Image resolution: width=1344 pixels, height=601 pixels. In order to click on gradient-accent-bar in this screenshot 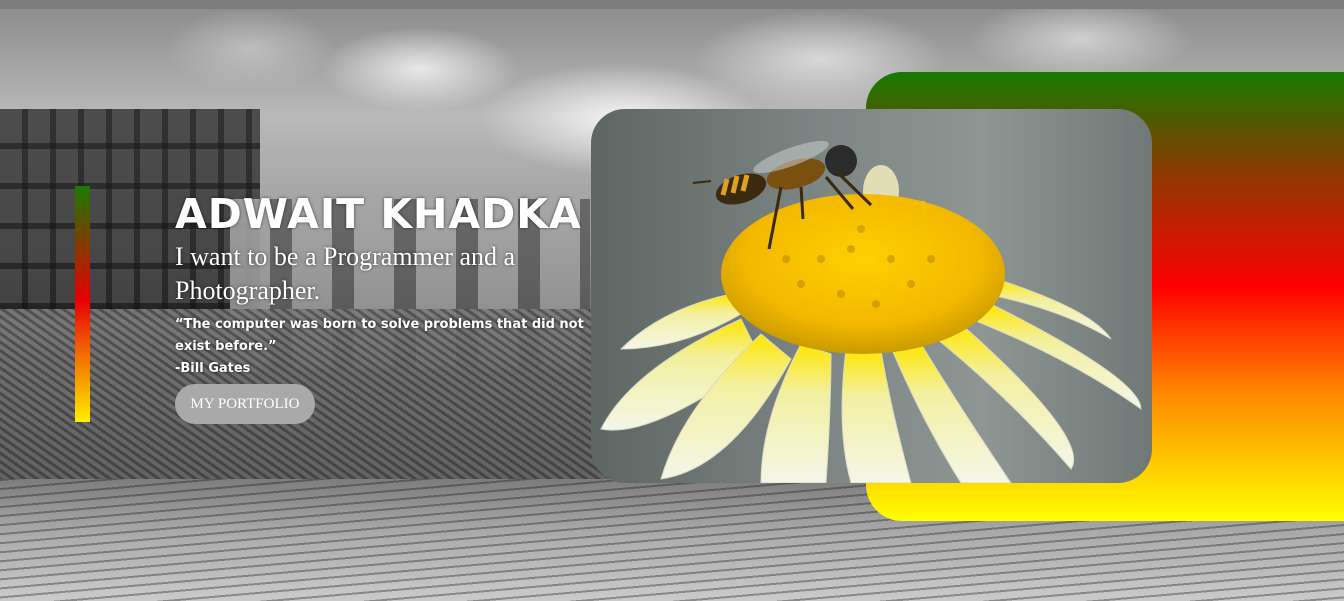, I will do `click(82, 304)`.